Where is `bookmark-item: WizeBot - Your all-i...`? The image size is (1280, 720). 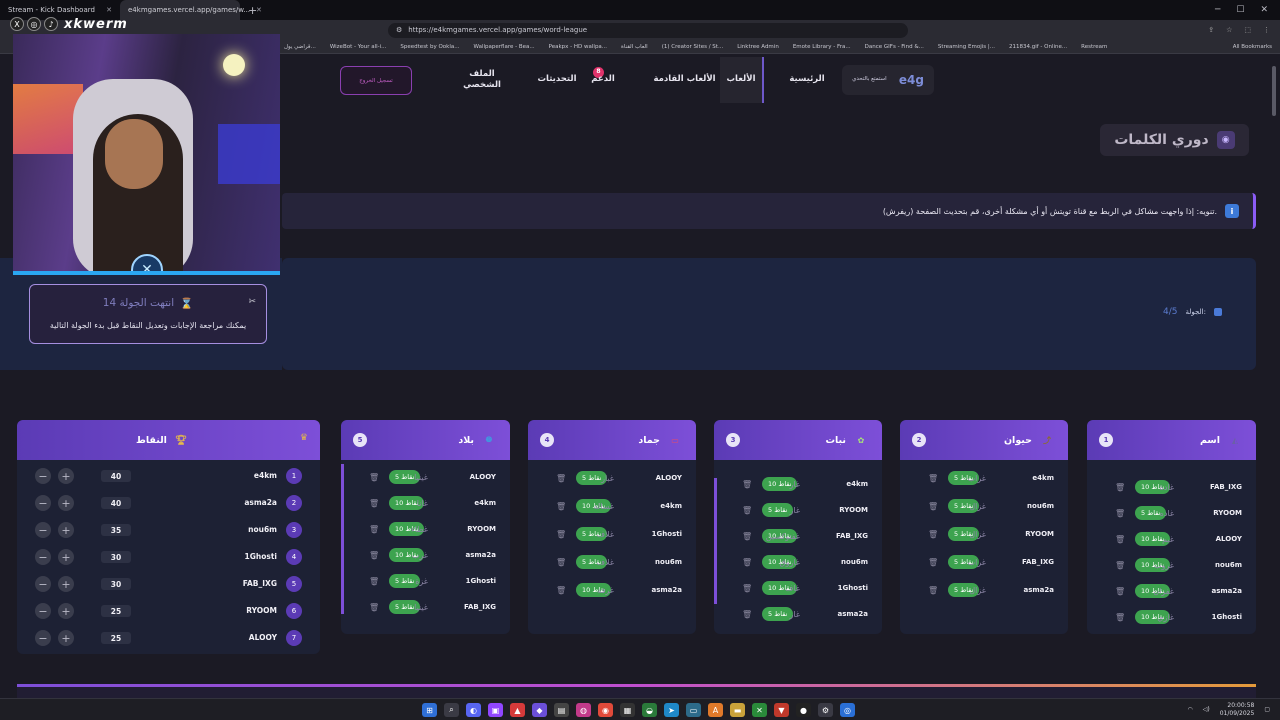
bookmark-item: WizeBot - Your all-i... is located at coordinates (358, 47).